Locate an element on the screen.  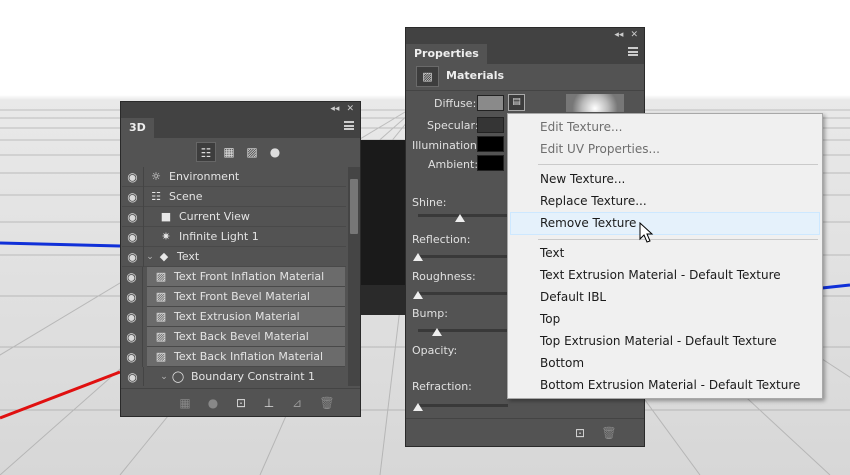
menu-item: Bottom is located at coordinates (562, 363).